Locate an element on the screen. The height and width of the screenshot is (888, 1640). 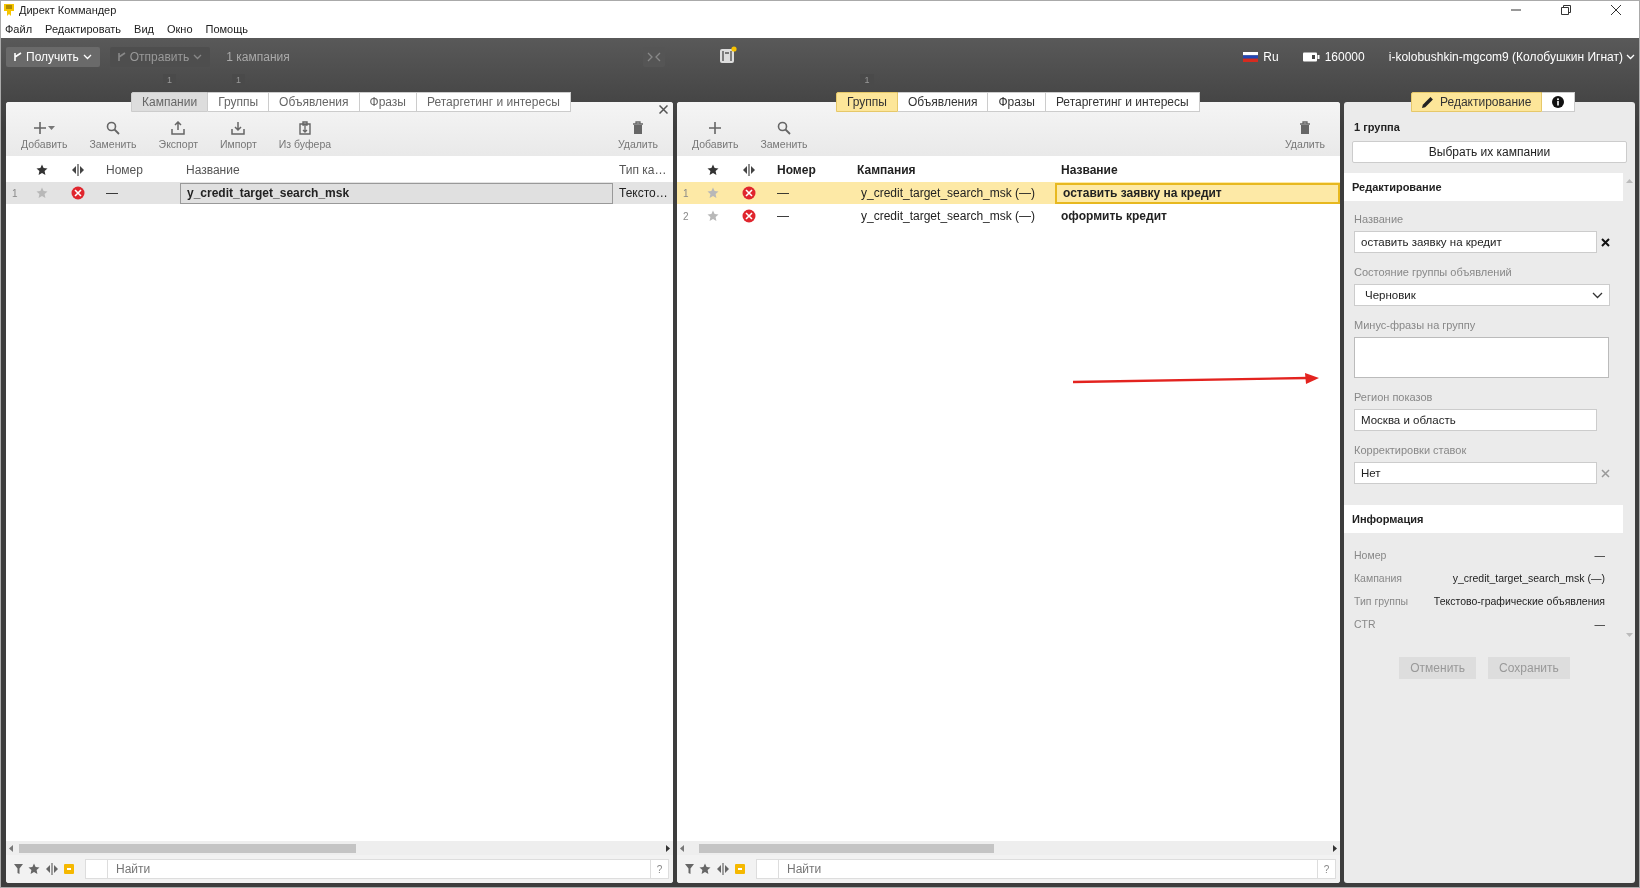
window-title: Директ Коммандер is located at coordinates (68, 10).